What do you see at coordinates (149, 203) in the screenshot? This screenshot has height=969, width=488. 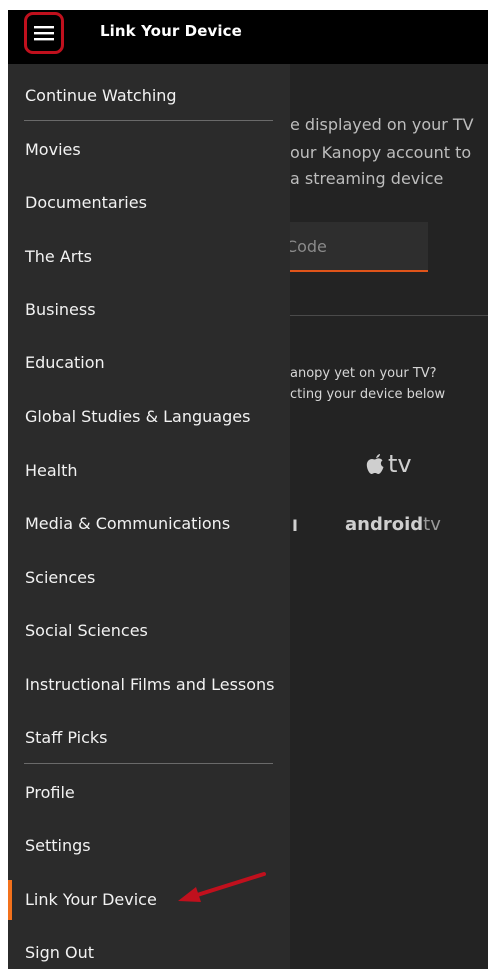 I see `menu-item-documentaries: Documentaries` at bounding box center [149, 203].